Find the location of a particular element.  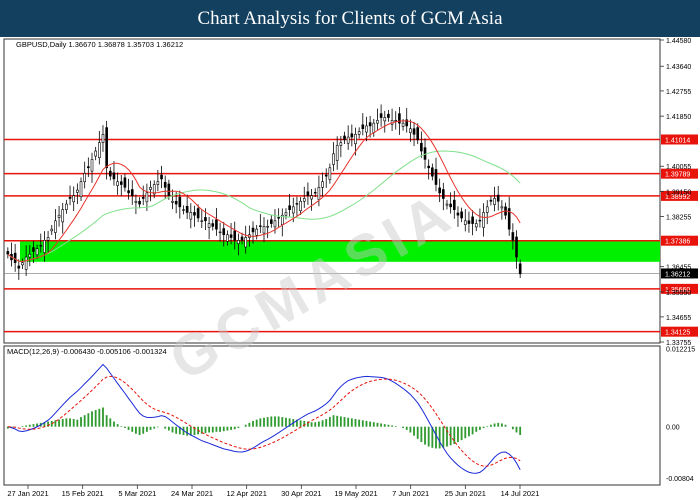

date-tick-label: 12 Apr 2021 is located at coordinates (246, 493).